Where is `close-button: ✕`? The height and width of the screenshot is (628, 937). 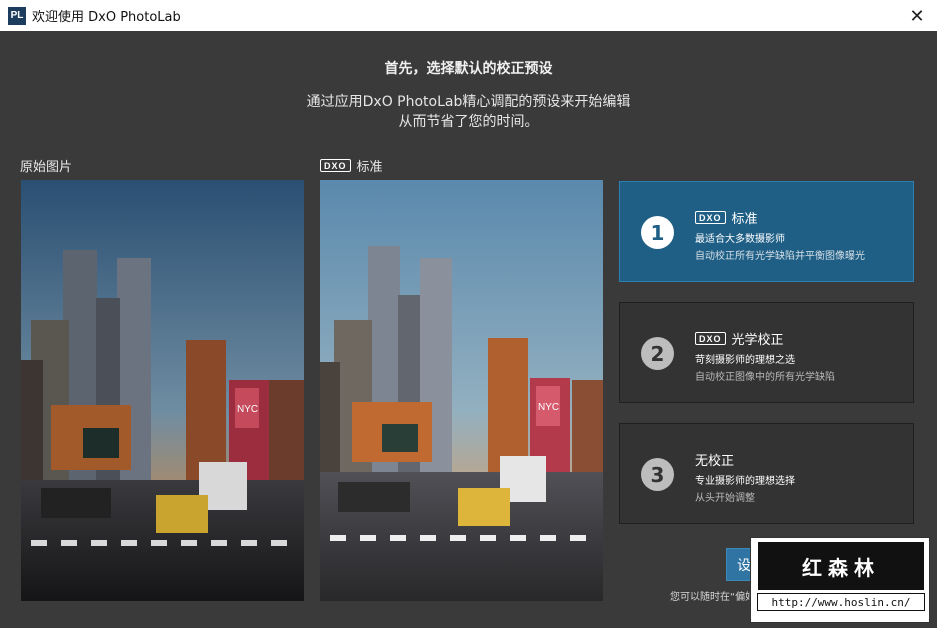 close-button: ✕ is located at coordinates (917, 16).